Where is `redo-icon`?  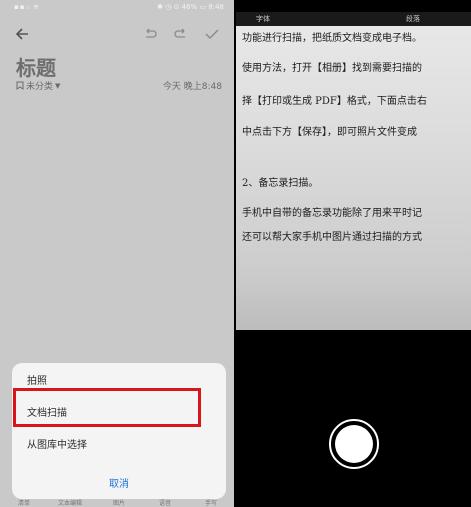 redo-icon is located at coordinates (181, 34).